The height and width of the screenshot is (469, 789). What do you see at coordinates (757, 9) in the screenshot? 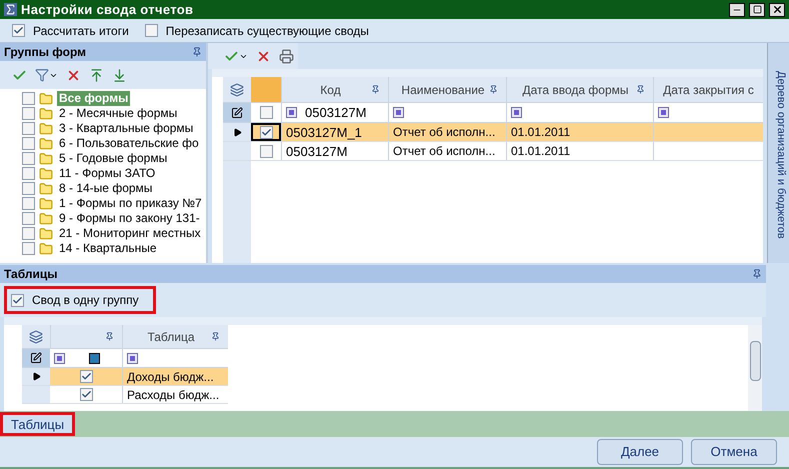
I see `maximize-button` at bounding box center [757, 9].